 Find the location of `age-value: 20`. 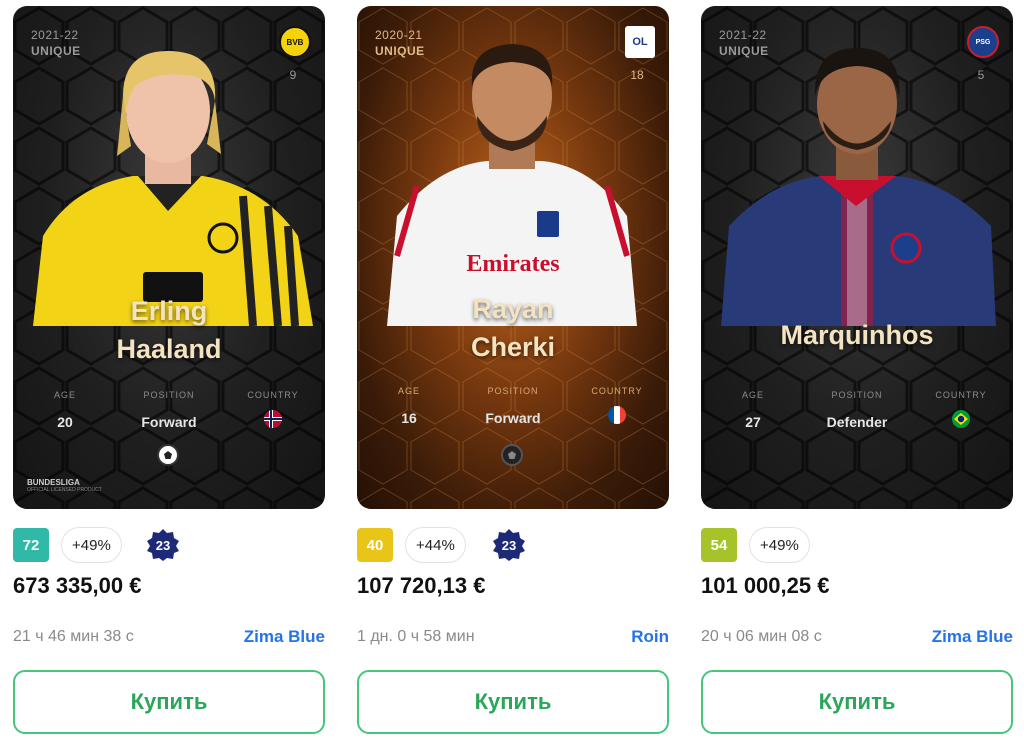

age-value: 20 is located at coordinates (65, 422).